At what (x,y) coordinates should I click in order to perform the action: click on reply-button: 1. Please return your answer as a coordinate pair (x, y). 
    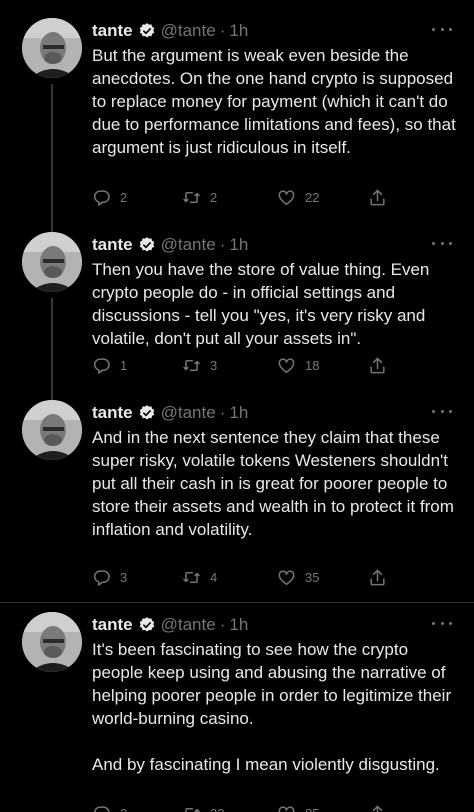
    Looking at the image, I should click on (109, 365).